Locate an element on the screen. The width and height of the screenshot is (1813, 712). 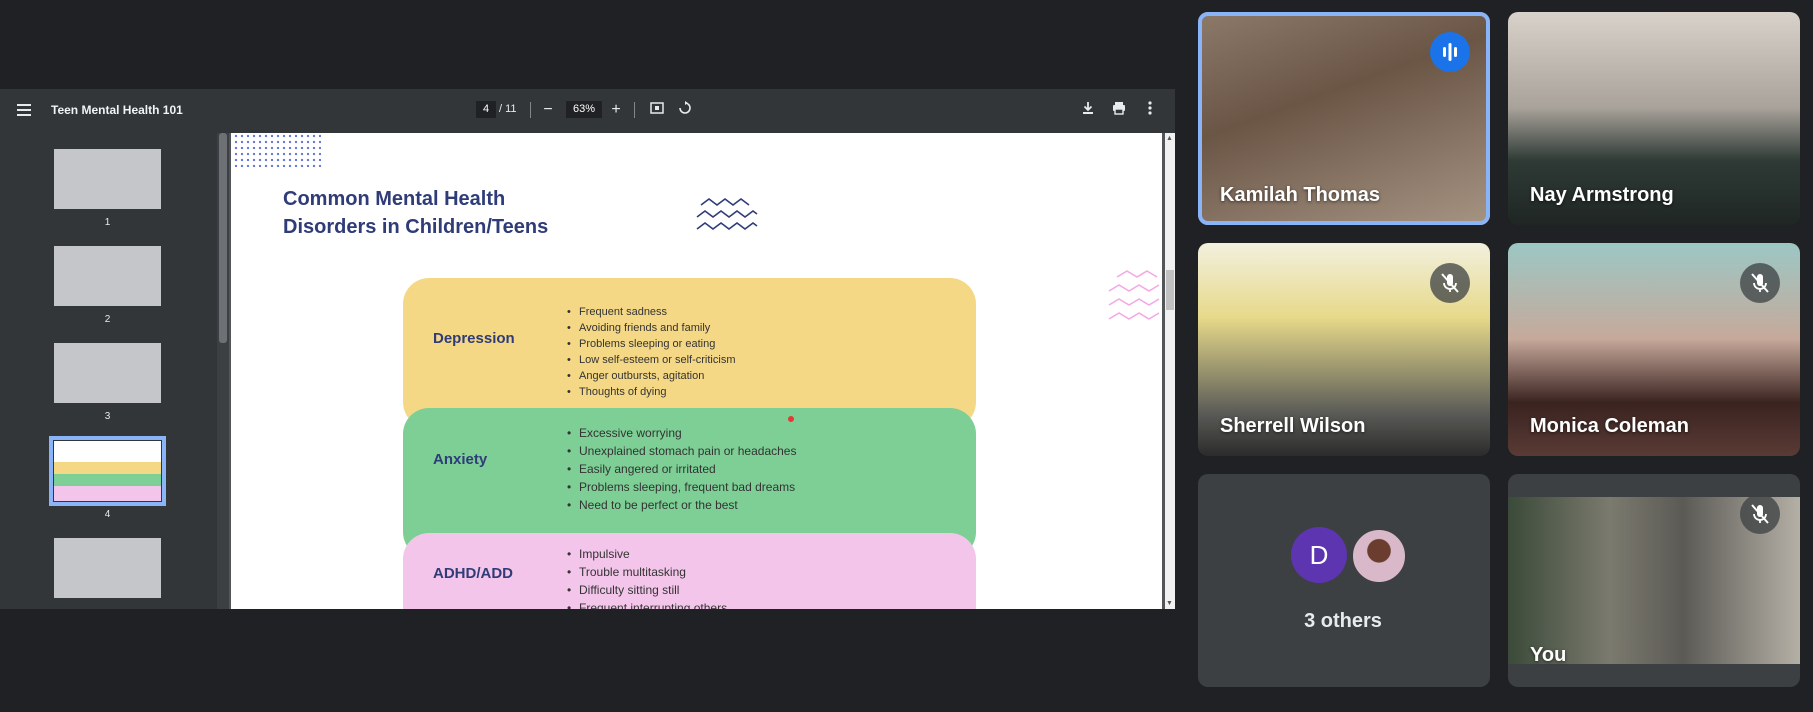
section-name: Depression is located at coordinates (474, 338).